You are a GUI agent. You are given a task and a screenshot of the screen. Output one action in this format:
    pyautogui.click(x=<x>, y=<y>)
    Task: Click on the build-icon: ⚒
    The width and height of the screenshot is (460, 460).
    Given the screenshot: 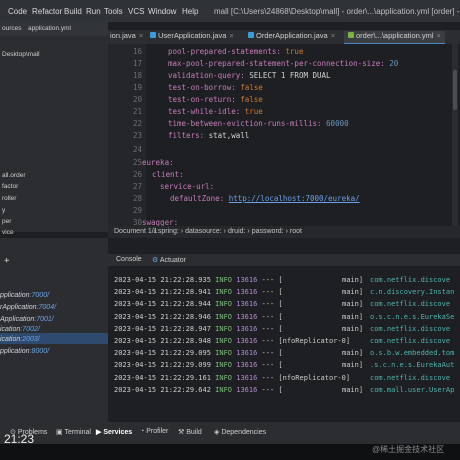 What is the action you would take?
    pyautogui.click(x=181, y=432)
    